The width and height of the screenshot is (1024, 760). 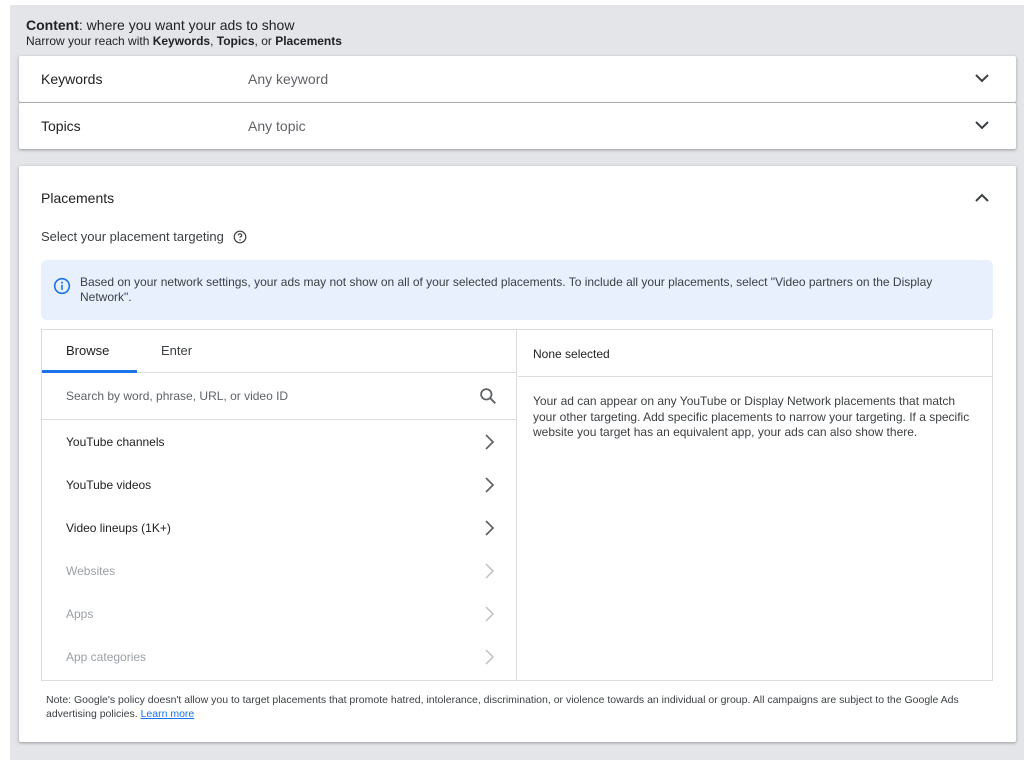 I want to click on list-item-label: YouTube videos, so click(x=109, y=485).